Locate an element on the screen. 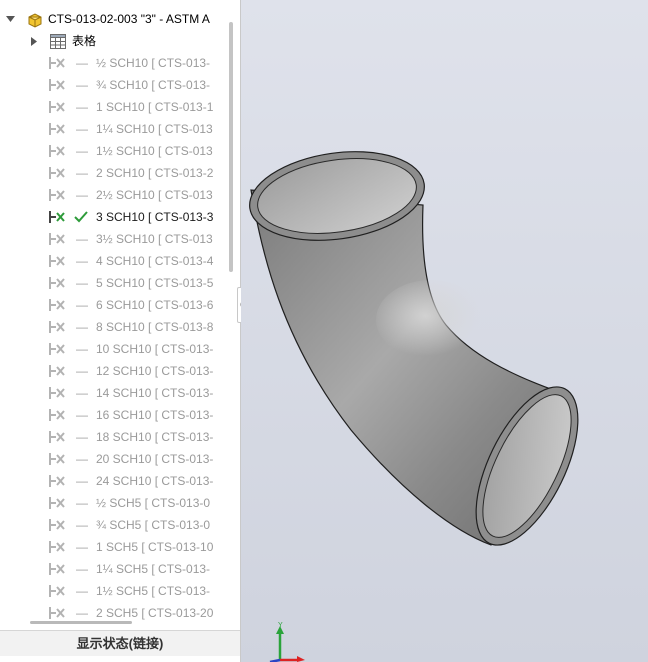  surface-highlight is located at coordinates (431, 320).